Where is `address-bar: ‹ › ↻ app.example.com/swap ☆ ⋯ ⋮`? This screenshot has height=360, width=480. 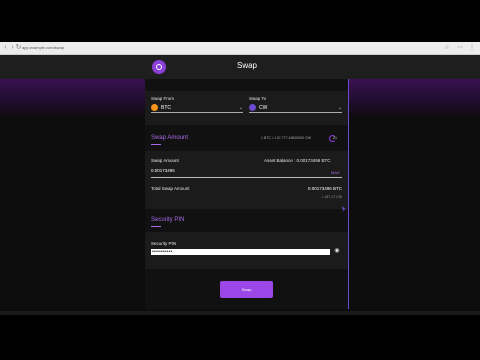
address-bar: ‹ › ↻ app.example.com/swap ☆ ⋯ ⋮ is located at coordinates (240, 48).